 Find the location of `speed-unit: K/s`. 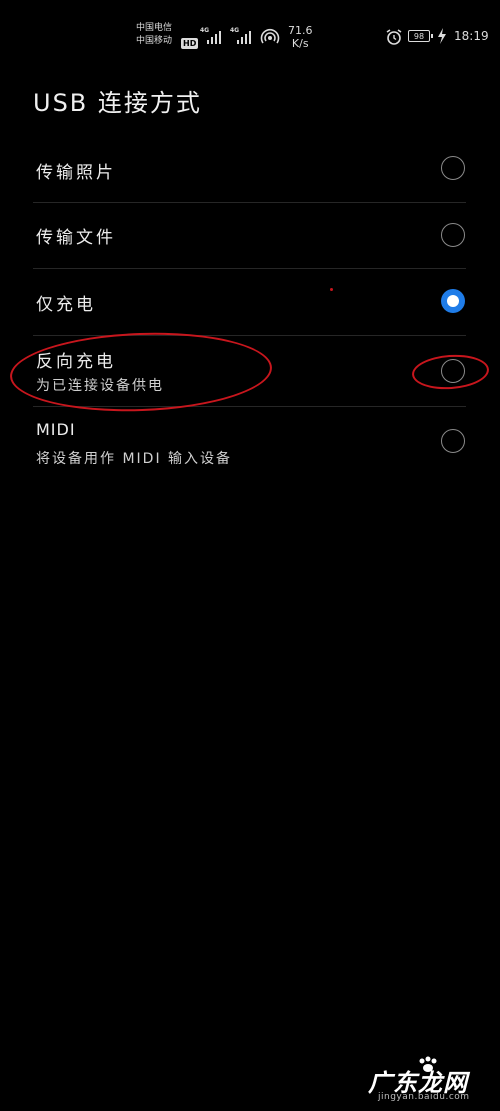

speed-unit: K/s is located at coordinates (300, 43).